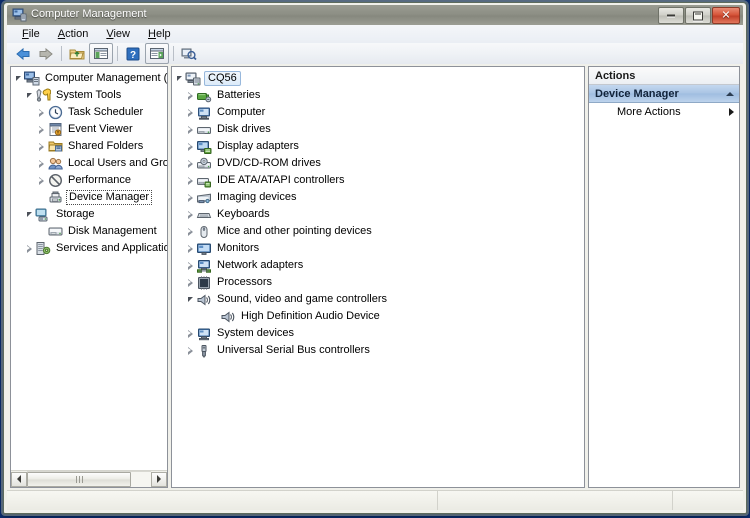 This screenshot has height=518, width=750. Describe the element at coordinates (79, 479) in the screenshot. I see `scroll-thumb` at that location.